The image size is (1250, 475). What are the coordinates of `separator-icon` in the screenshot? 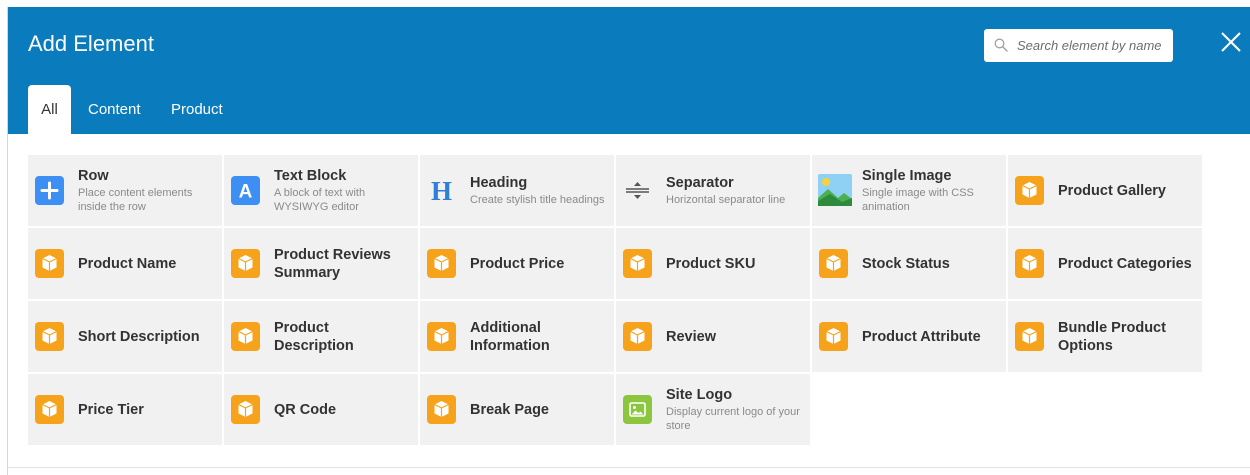 It's located at (637, 190).